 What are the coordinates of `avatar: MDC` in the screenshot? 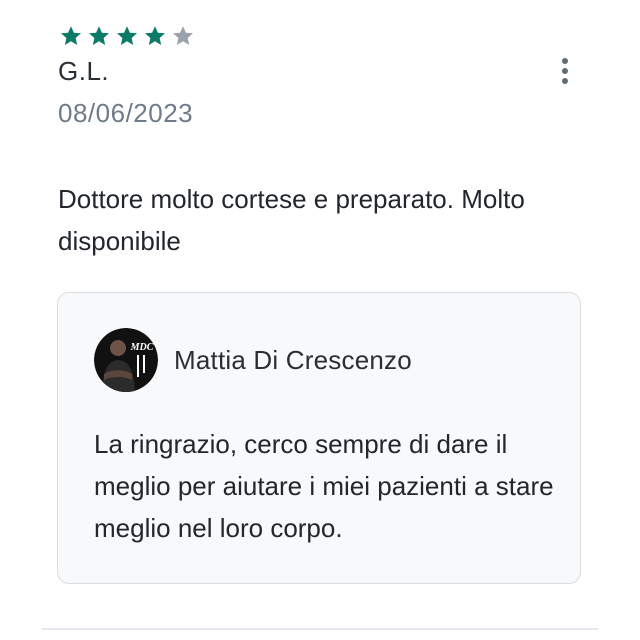 It's located at (126, 360).